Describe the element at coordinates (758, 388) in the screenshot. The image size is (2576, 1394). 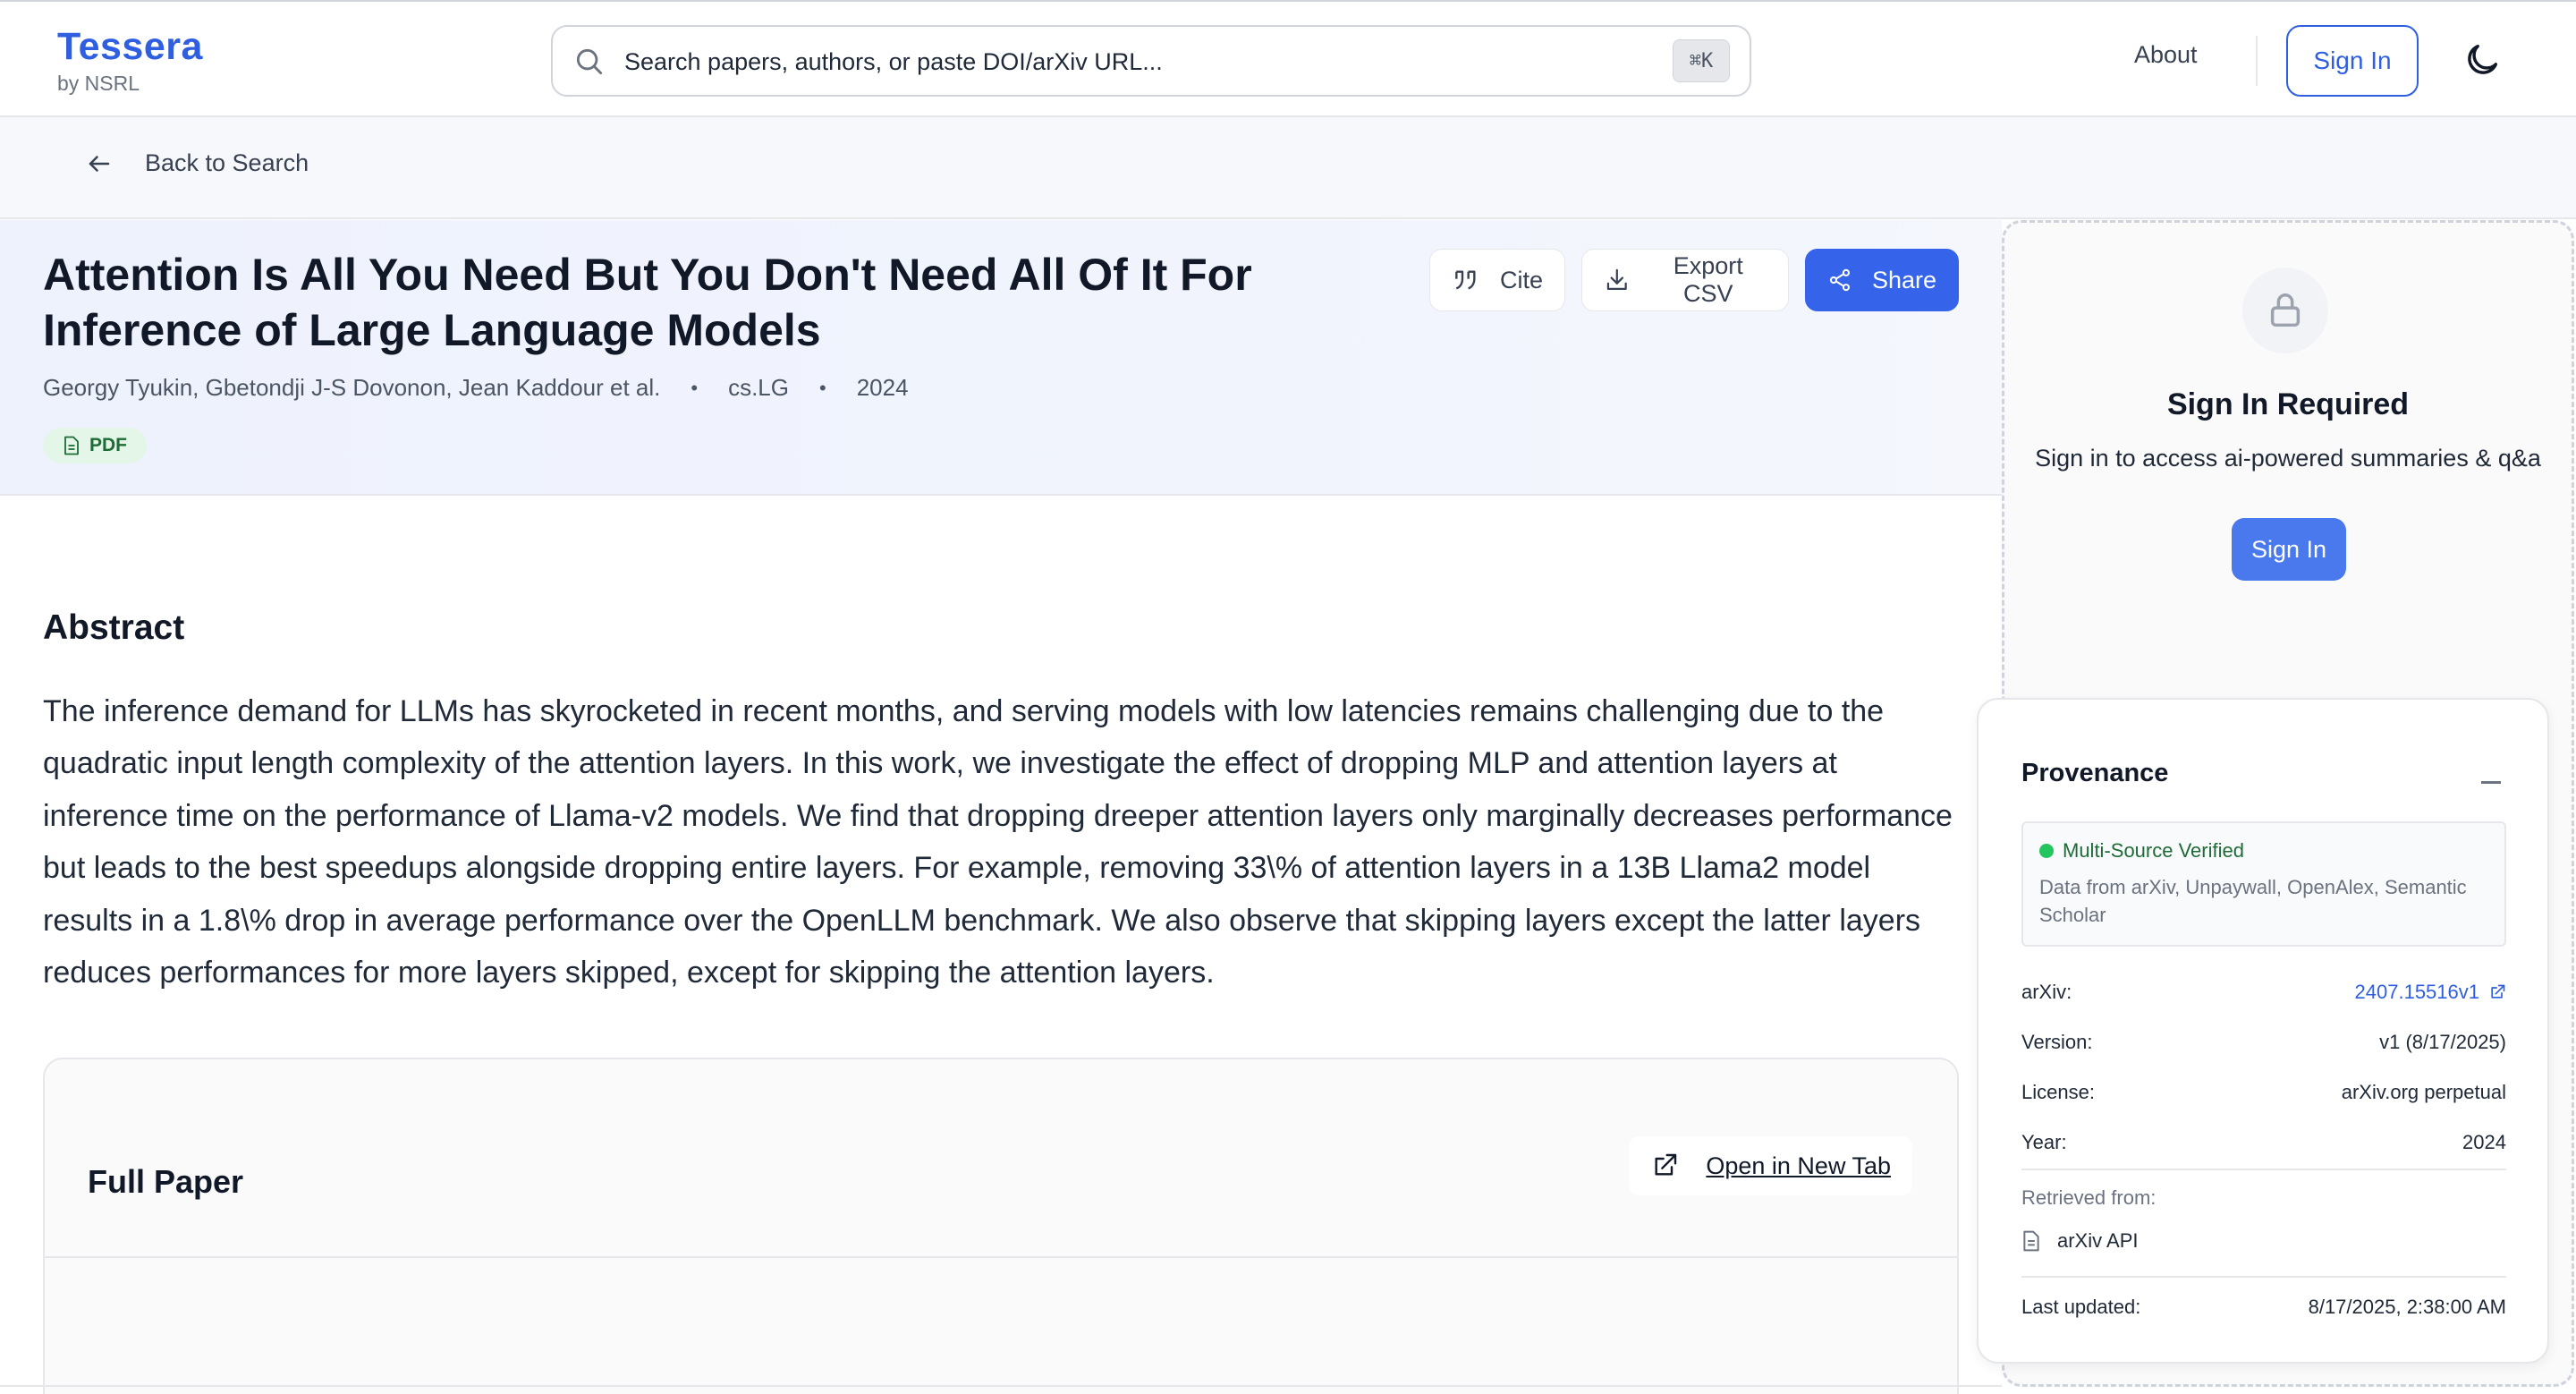
I see `paper-category: cs.LG` at that location.